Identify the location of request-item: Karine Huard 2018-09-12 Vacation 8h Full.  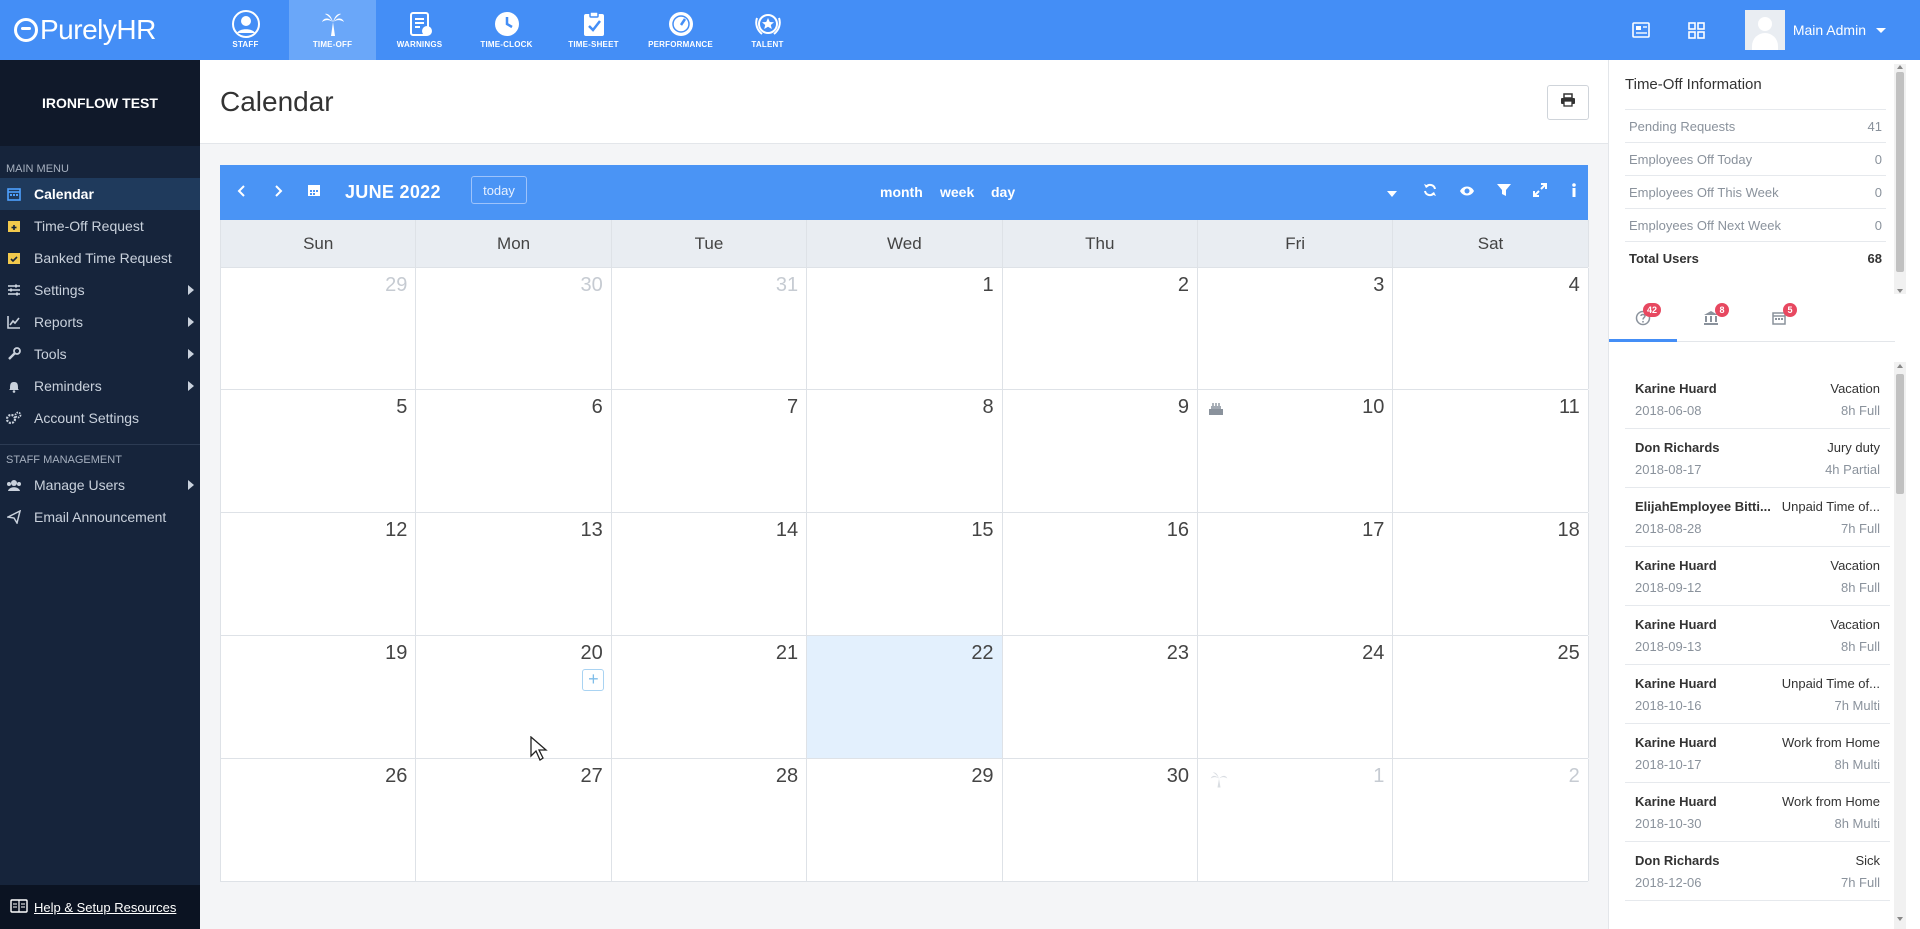
(1757, 576).